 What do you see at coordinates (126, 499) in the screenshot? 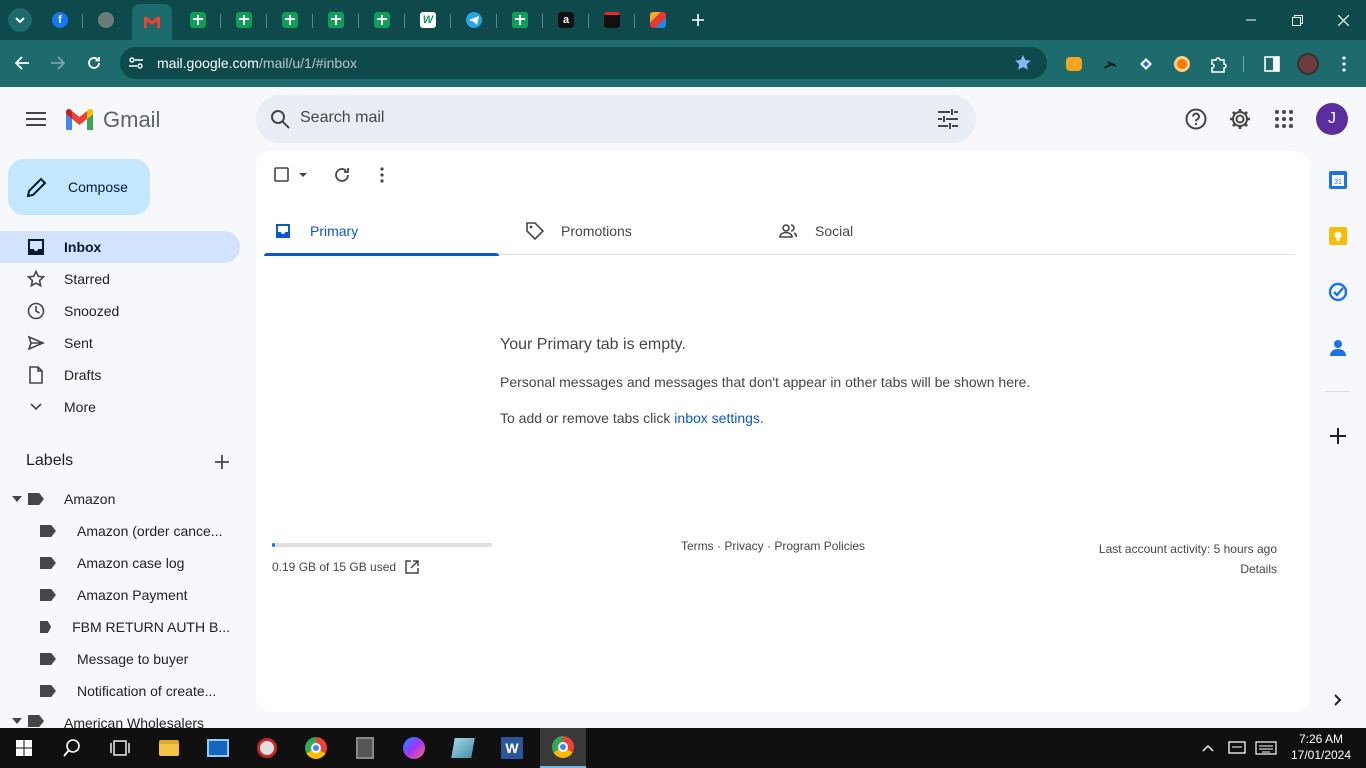
I see `label-item-amazon: Amazon` at bounding box center [126, 499].